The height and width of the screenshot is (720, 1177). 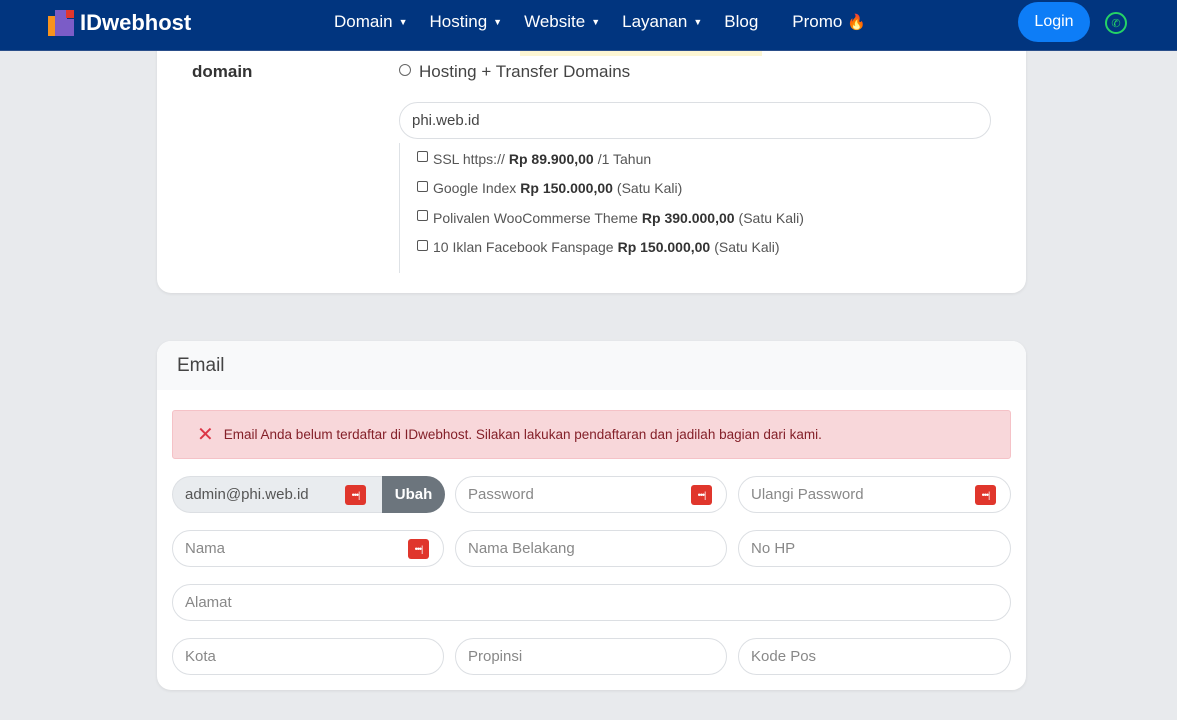 What do you see at coordinates (61, 23) in the screenshot?
I see `logo-icon` at bounding box center [61, 23].